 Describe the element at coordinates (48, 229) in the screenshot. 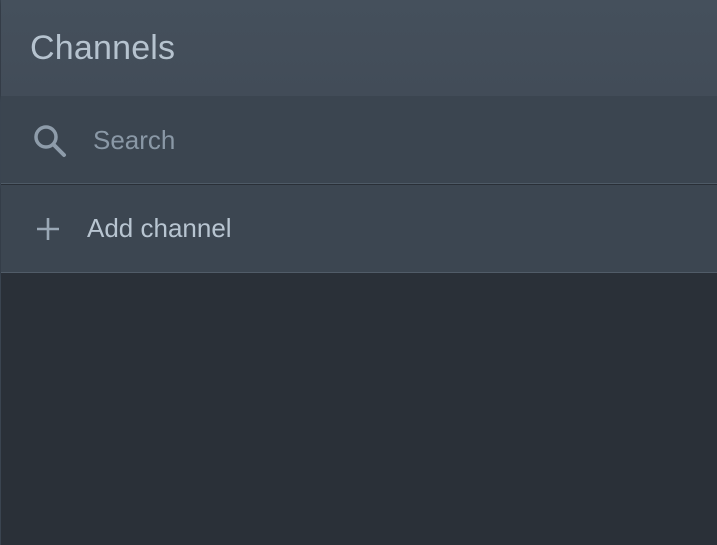

I see `plus-icon` at that location.